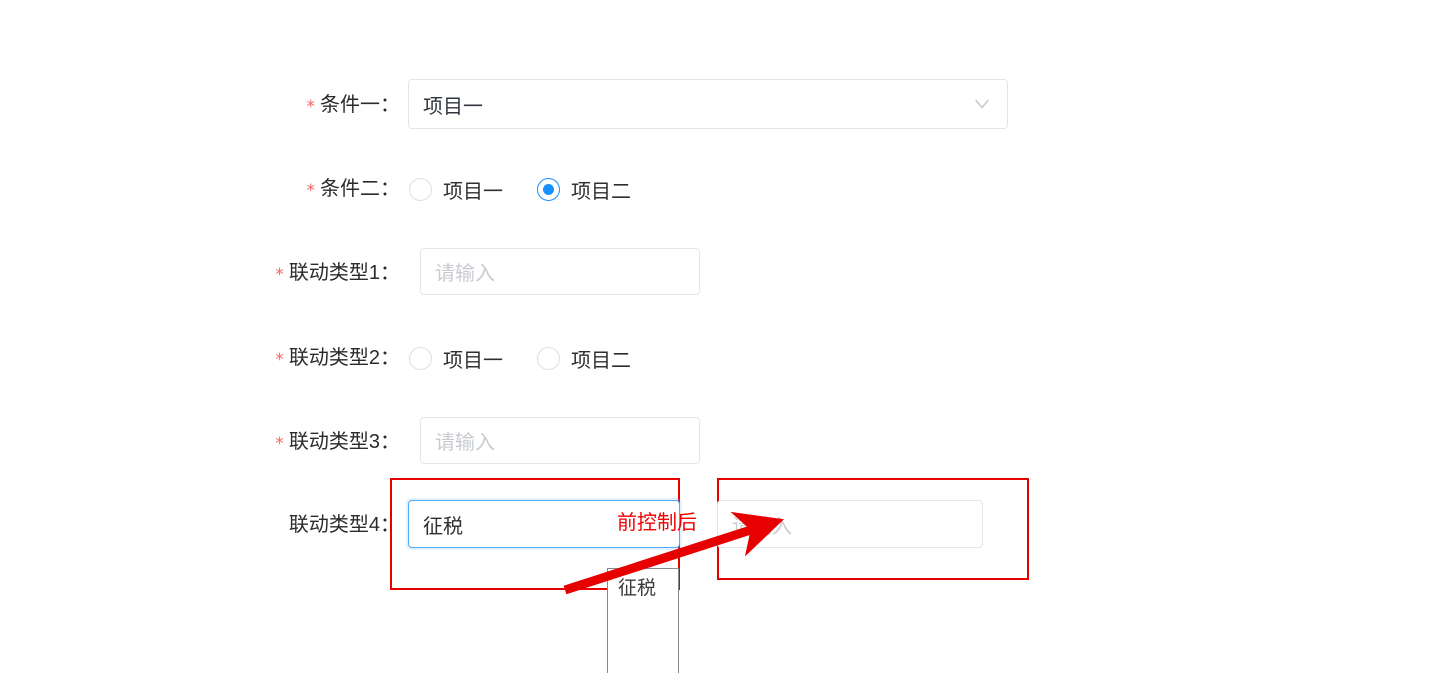 Image resolution: width=1451 pixels, height=673 pixels. I want to click on input-value: 征税, so click(443, 526).